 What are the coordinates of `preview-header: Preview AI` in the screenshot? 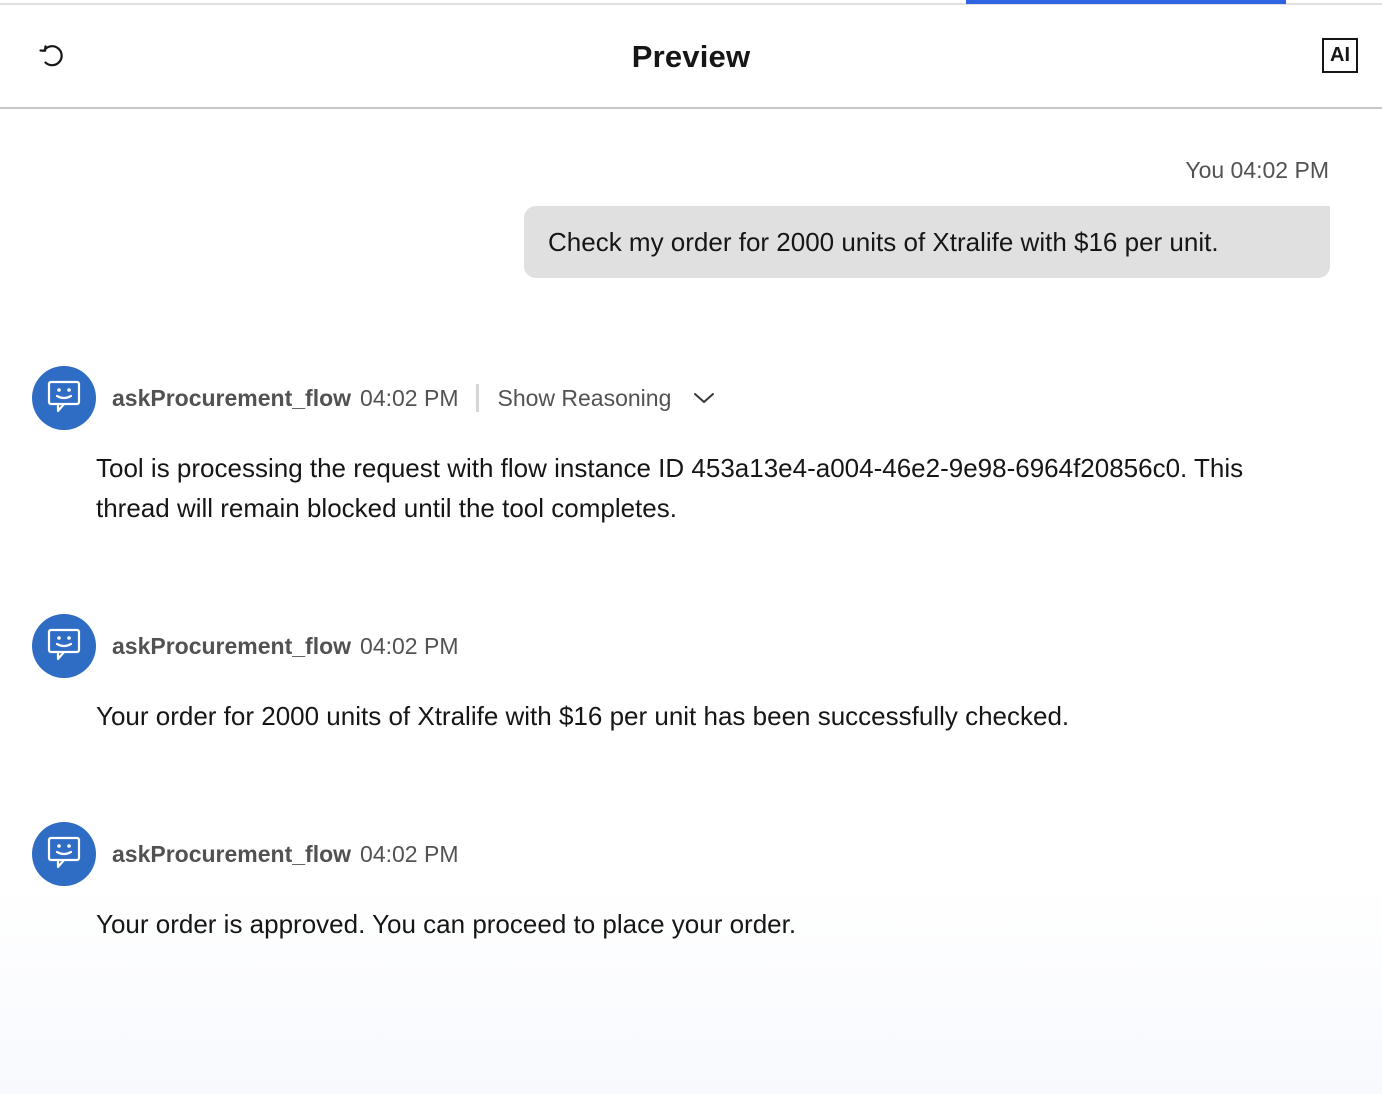 It's located at (691, 57).